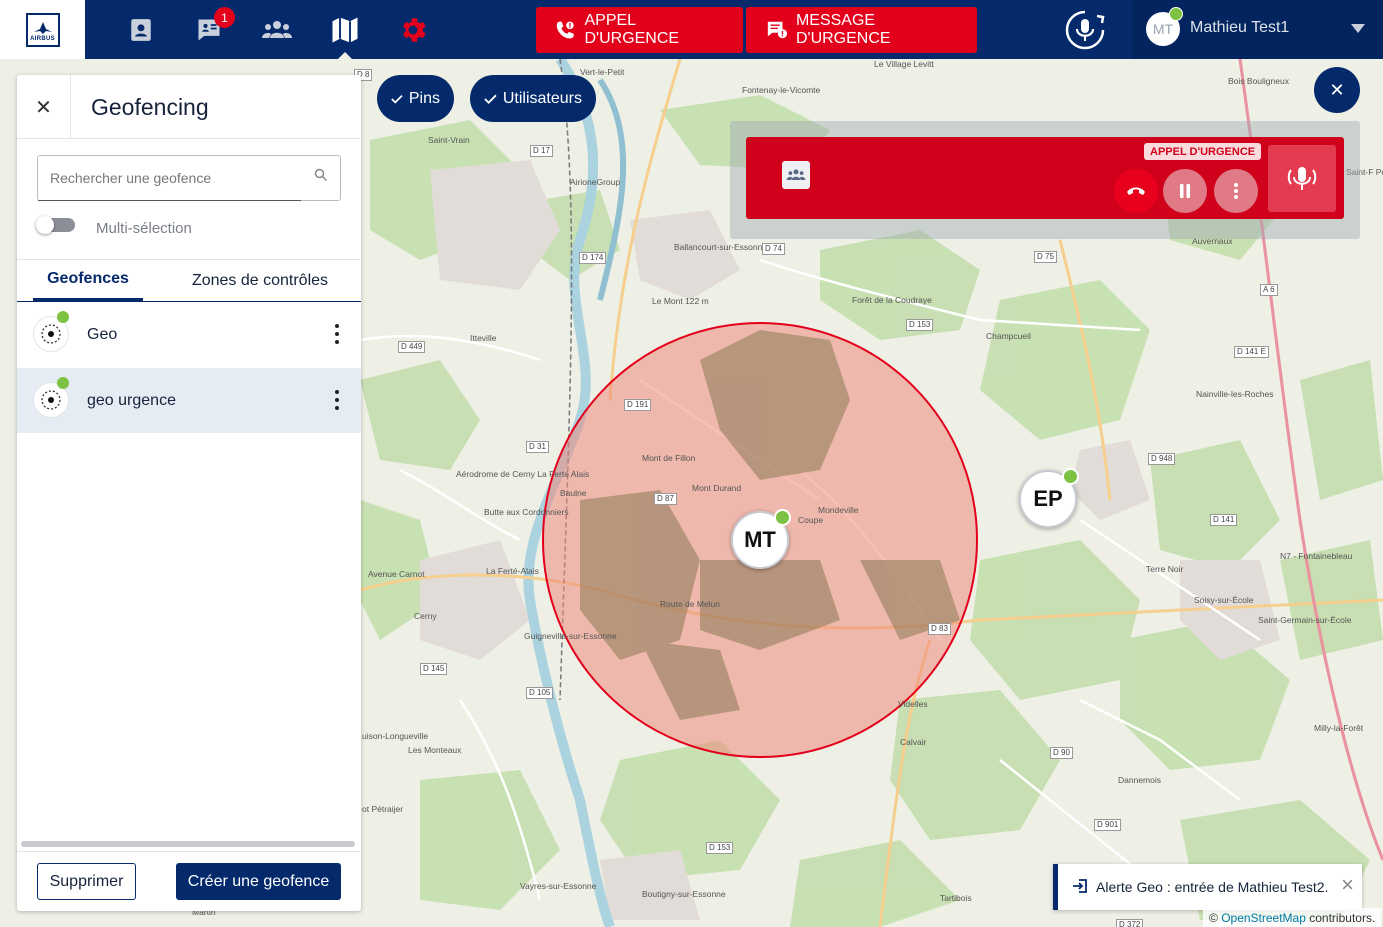 The image size is (1383, 927). What do you see at coordinates (1251, 352) in the screenshot?
I see `road-tag: D 141 E` at bounding box center [1251, 352].